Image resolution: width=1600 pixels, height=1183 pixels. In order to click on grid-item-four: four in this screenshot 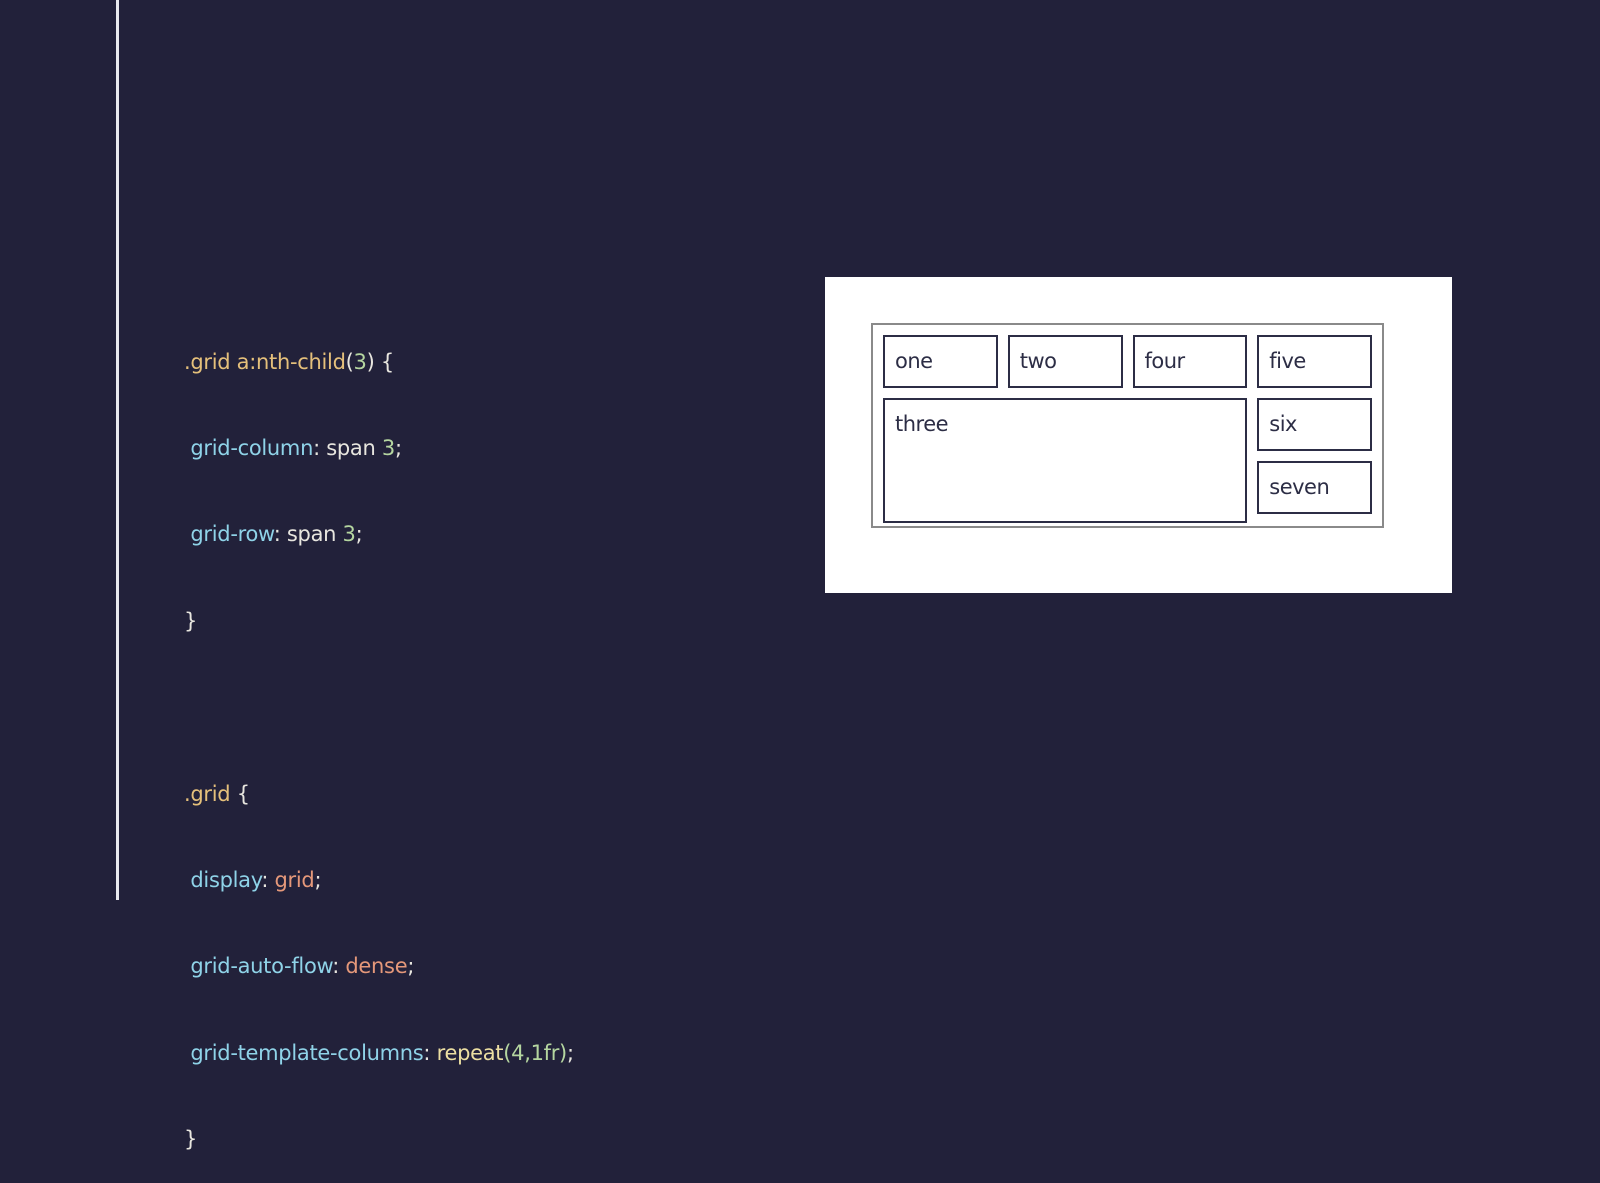, I will do `click(1190, 361)`.